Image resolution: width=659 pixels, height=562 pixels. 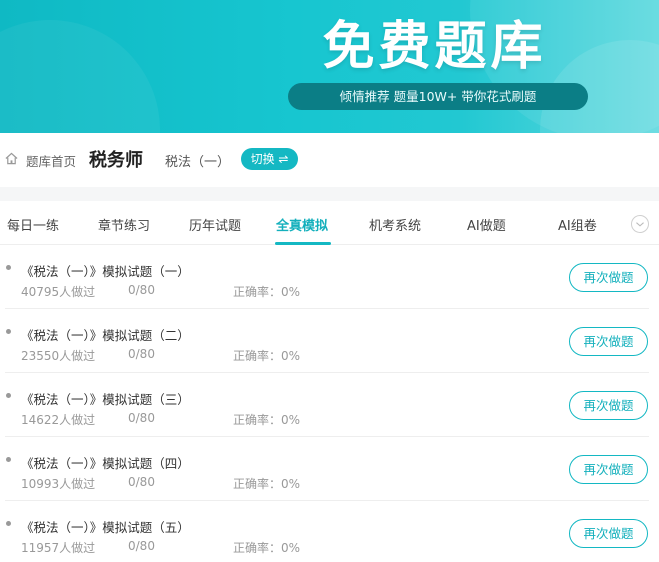 What do you see at coordinates (577, 224) in the screenshot?
I see `tab-ai-paper: AI组卷` at bounding box center [577, 224].